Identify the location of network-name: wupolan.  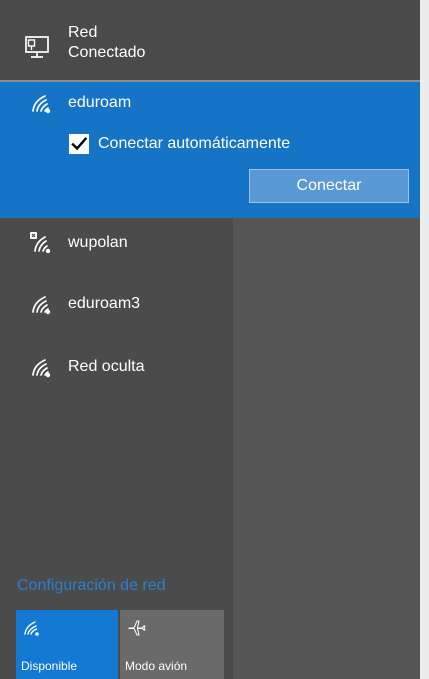
(98, 242).